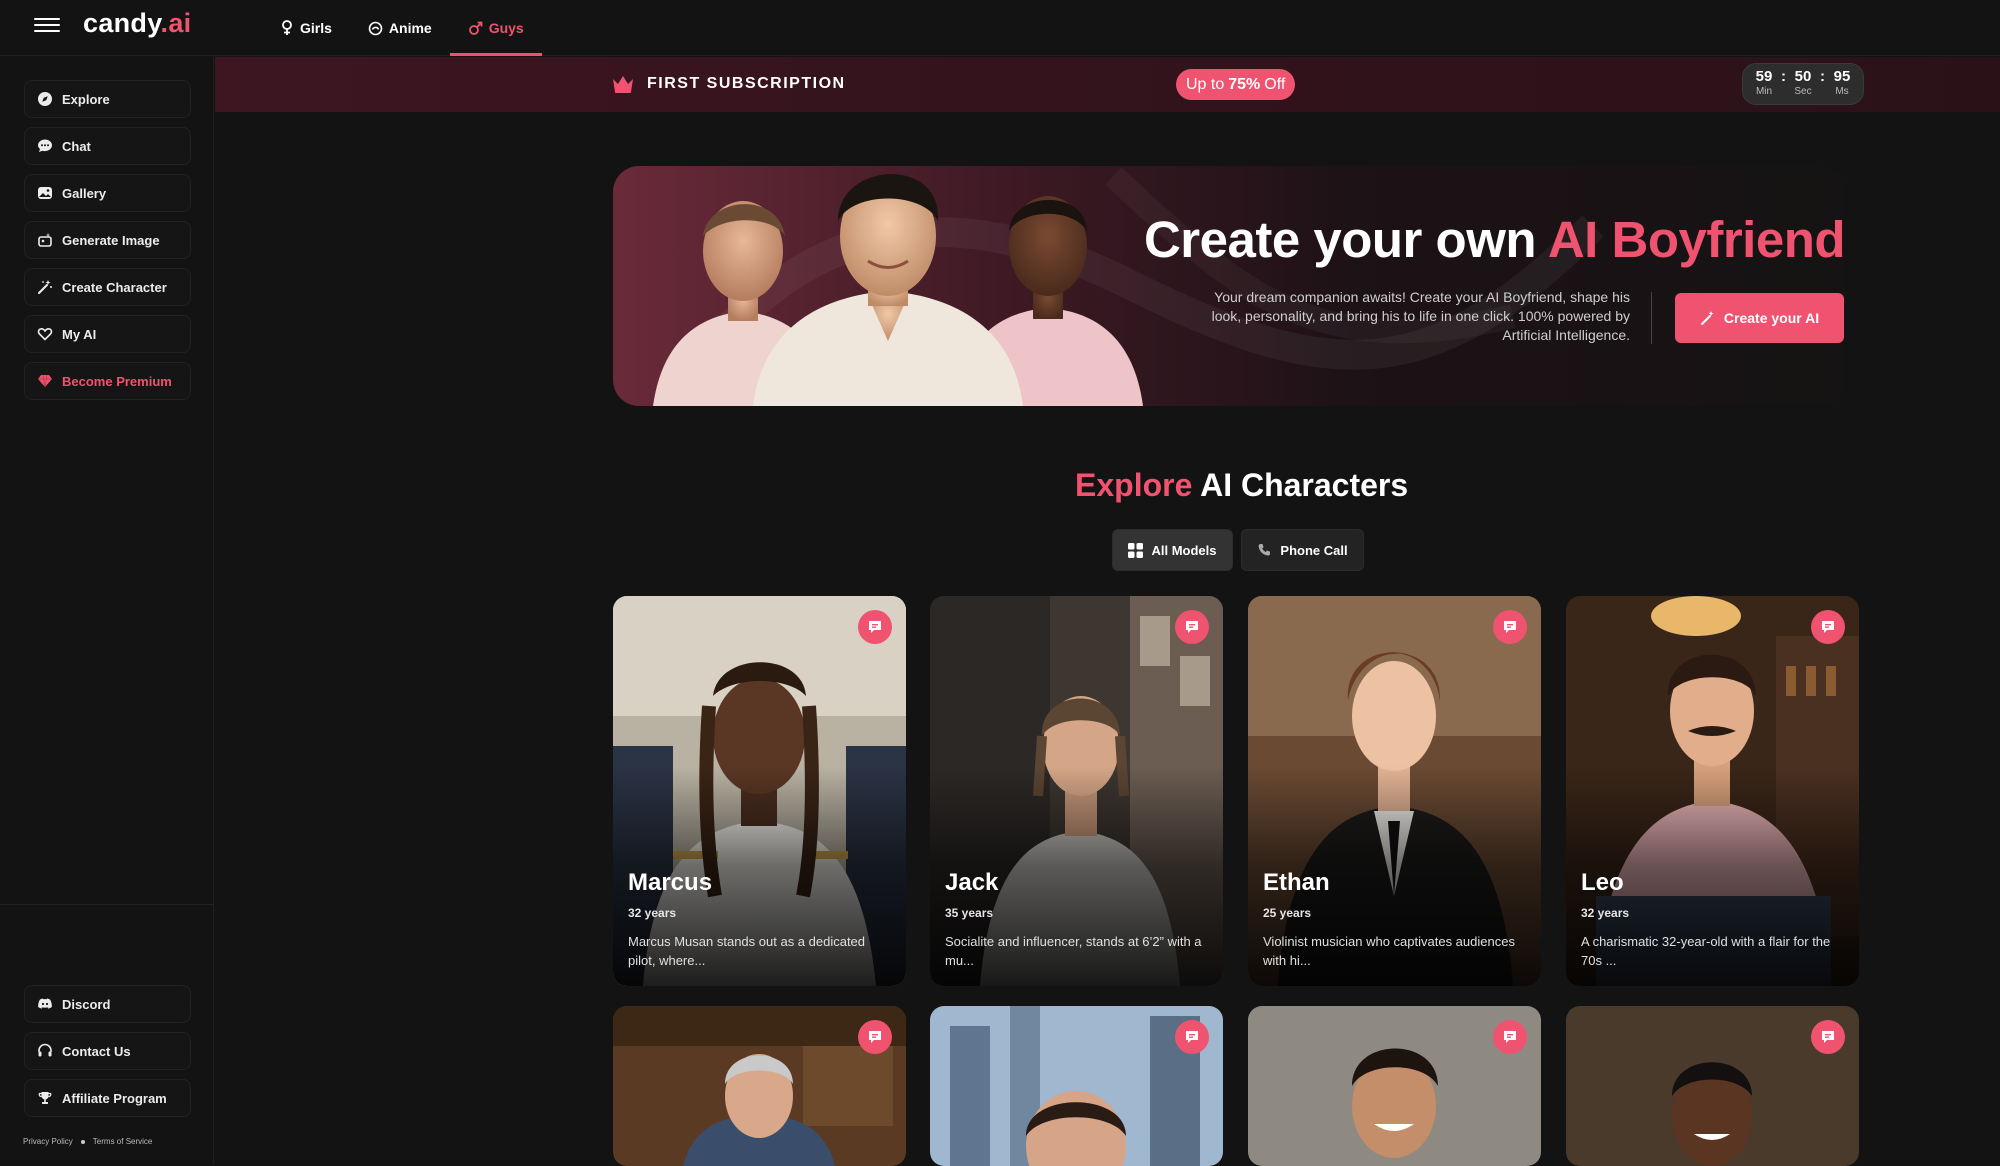  I want to click on sidebar-item-my-ai: My AI, so click(107, 334).